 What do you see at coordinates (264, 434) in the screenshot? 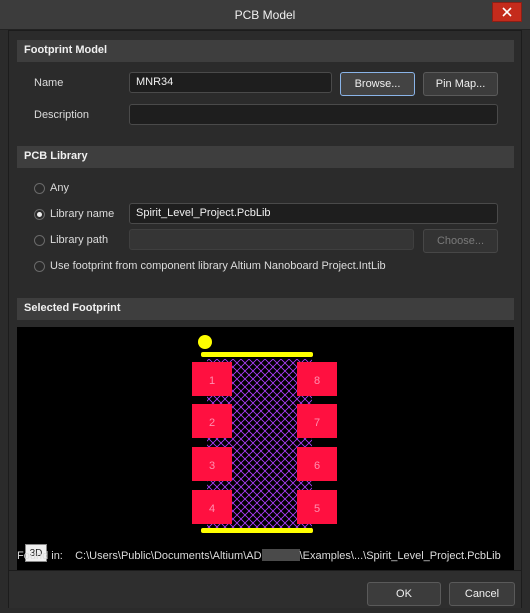
I see `footprint-drawing: 1 2 3 4 8 7 6 5` at bounding box center [264, 434].